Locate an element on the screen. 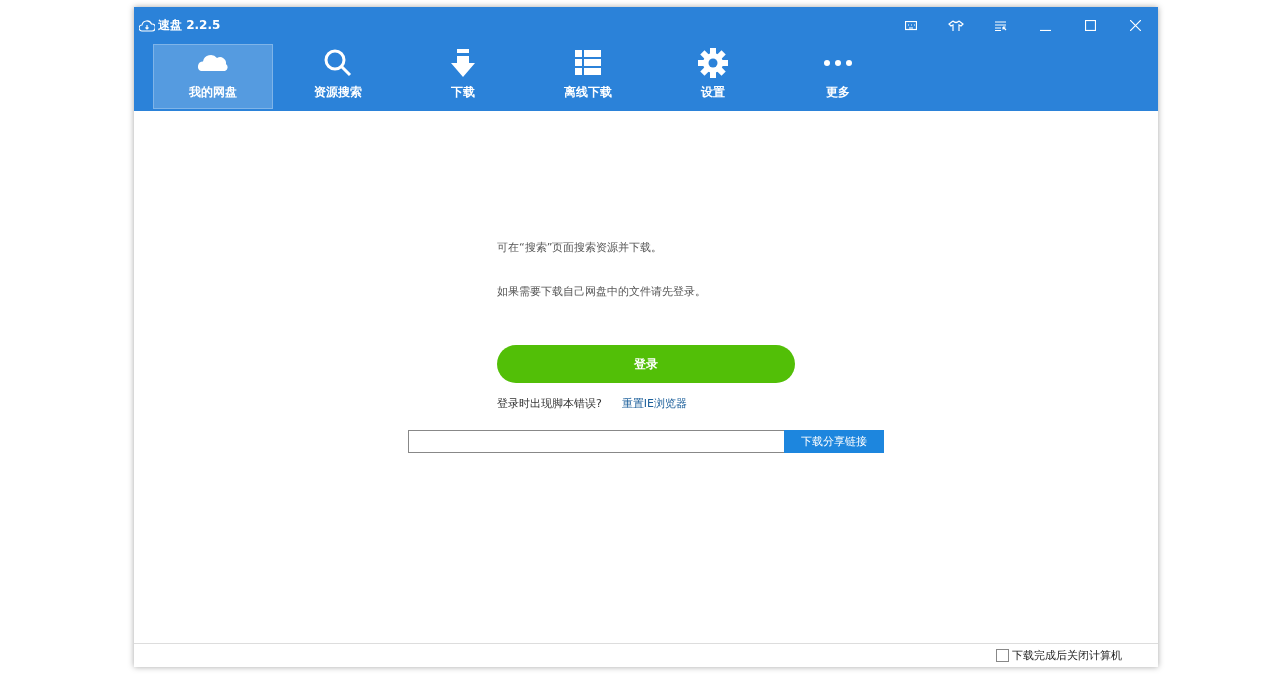  cloud-logo-icon is located at coordinates (147, 25).